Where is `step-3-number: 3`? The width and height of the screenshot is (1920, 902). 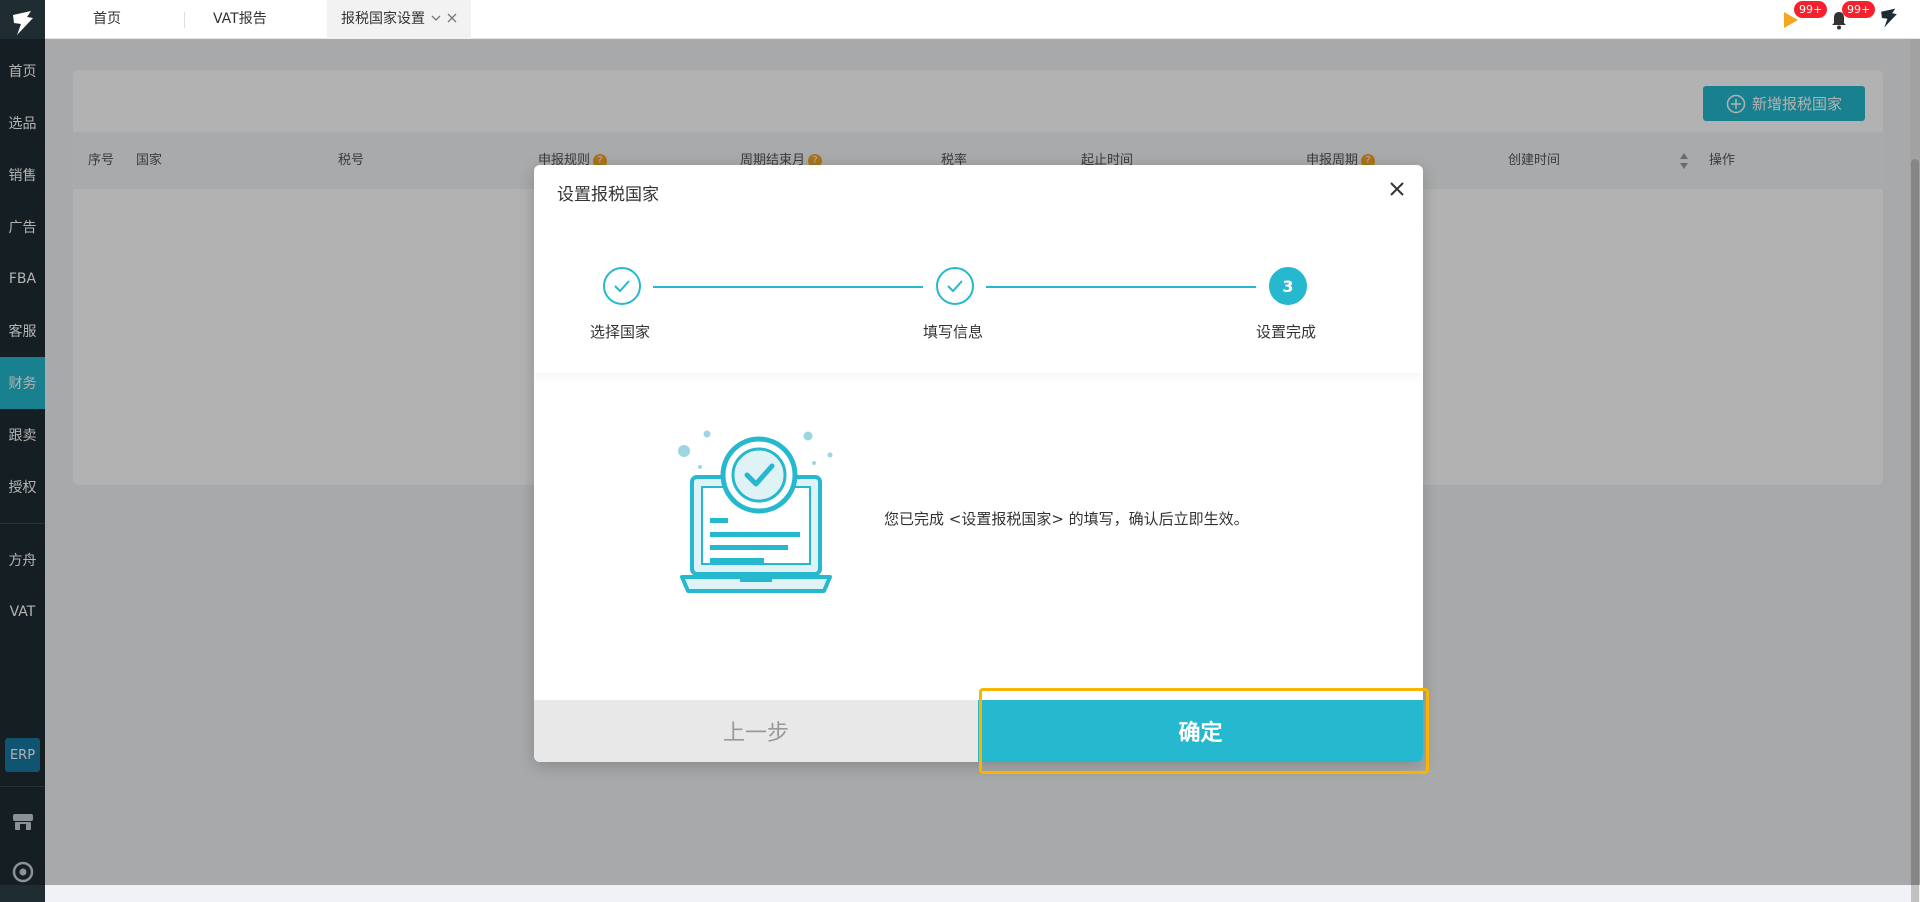 step-3-number: 3 is located at coordinates (1288, 286).